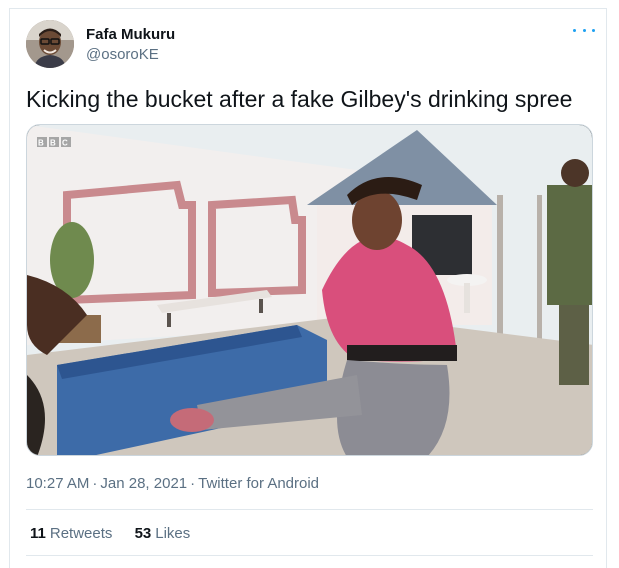 This screenshot has width=619, height=568. I want to click on bbc-b1: B, so click(41, 143).